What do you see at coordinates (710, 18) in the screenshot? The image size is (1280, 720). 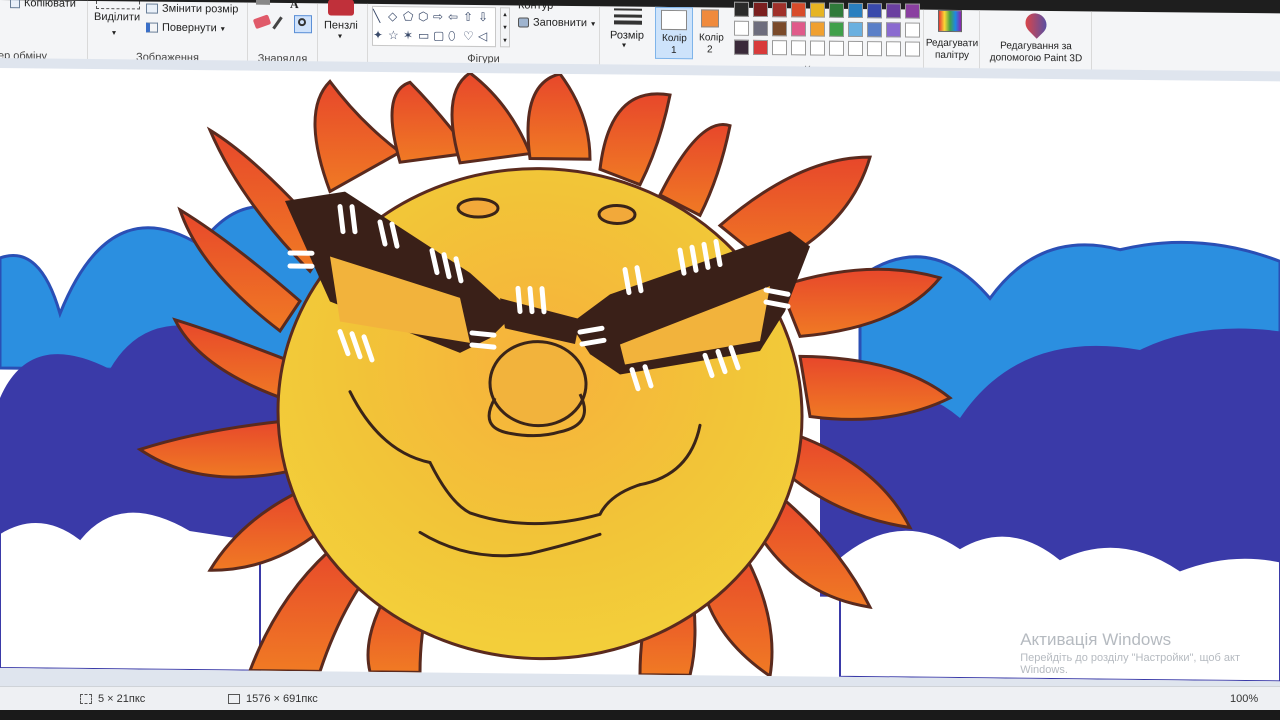 I see `color2-swatch` at bounding box center [710, 18].